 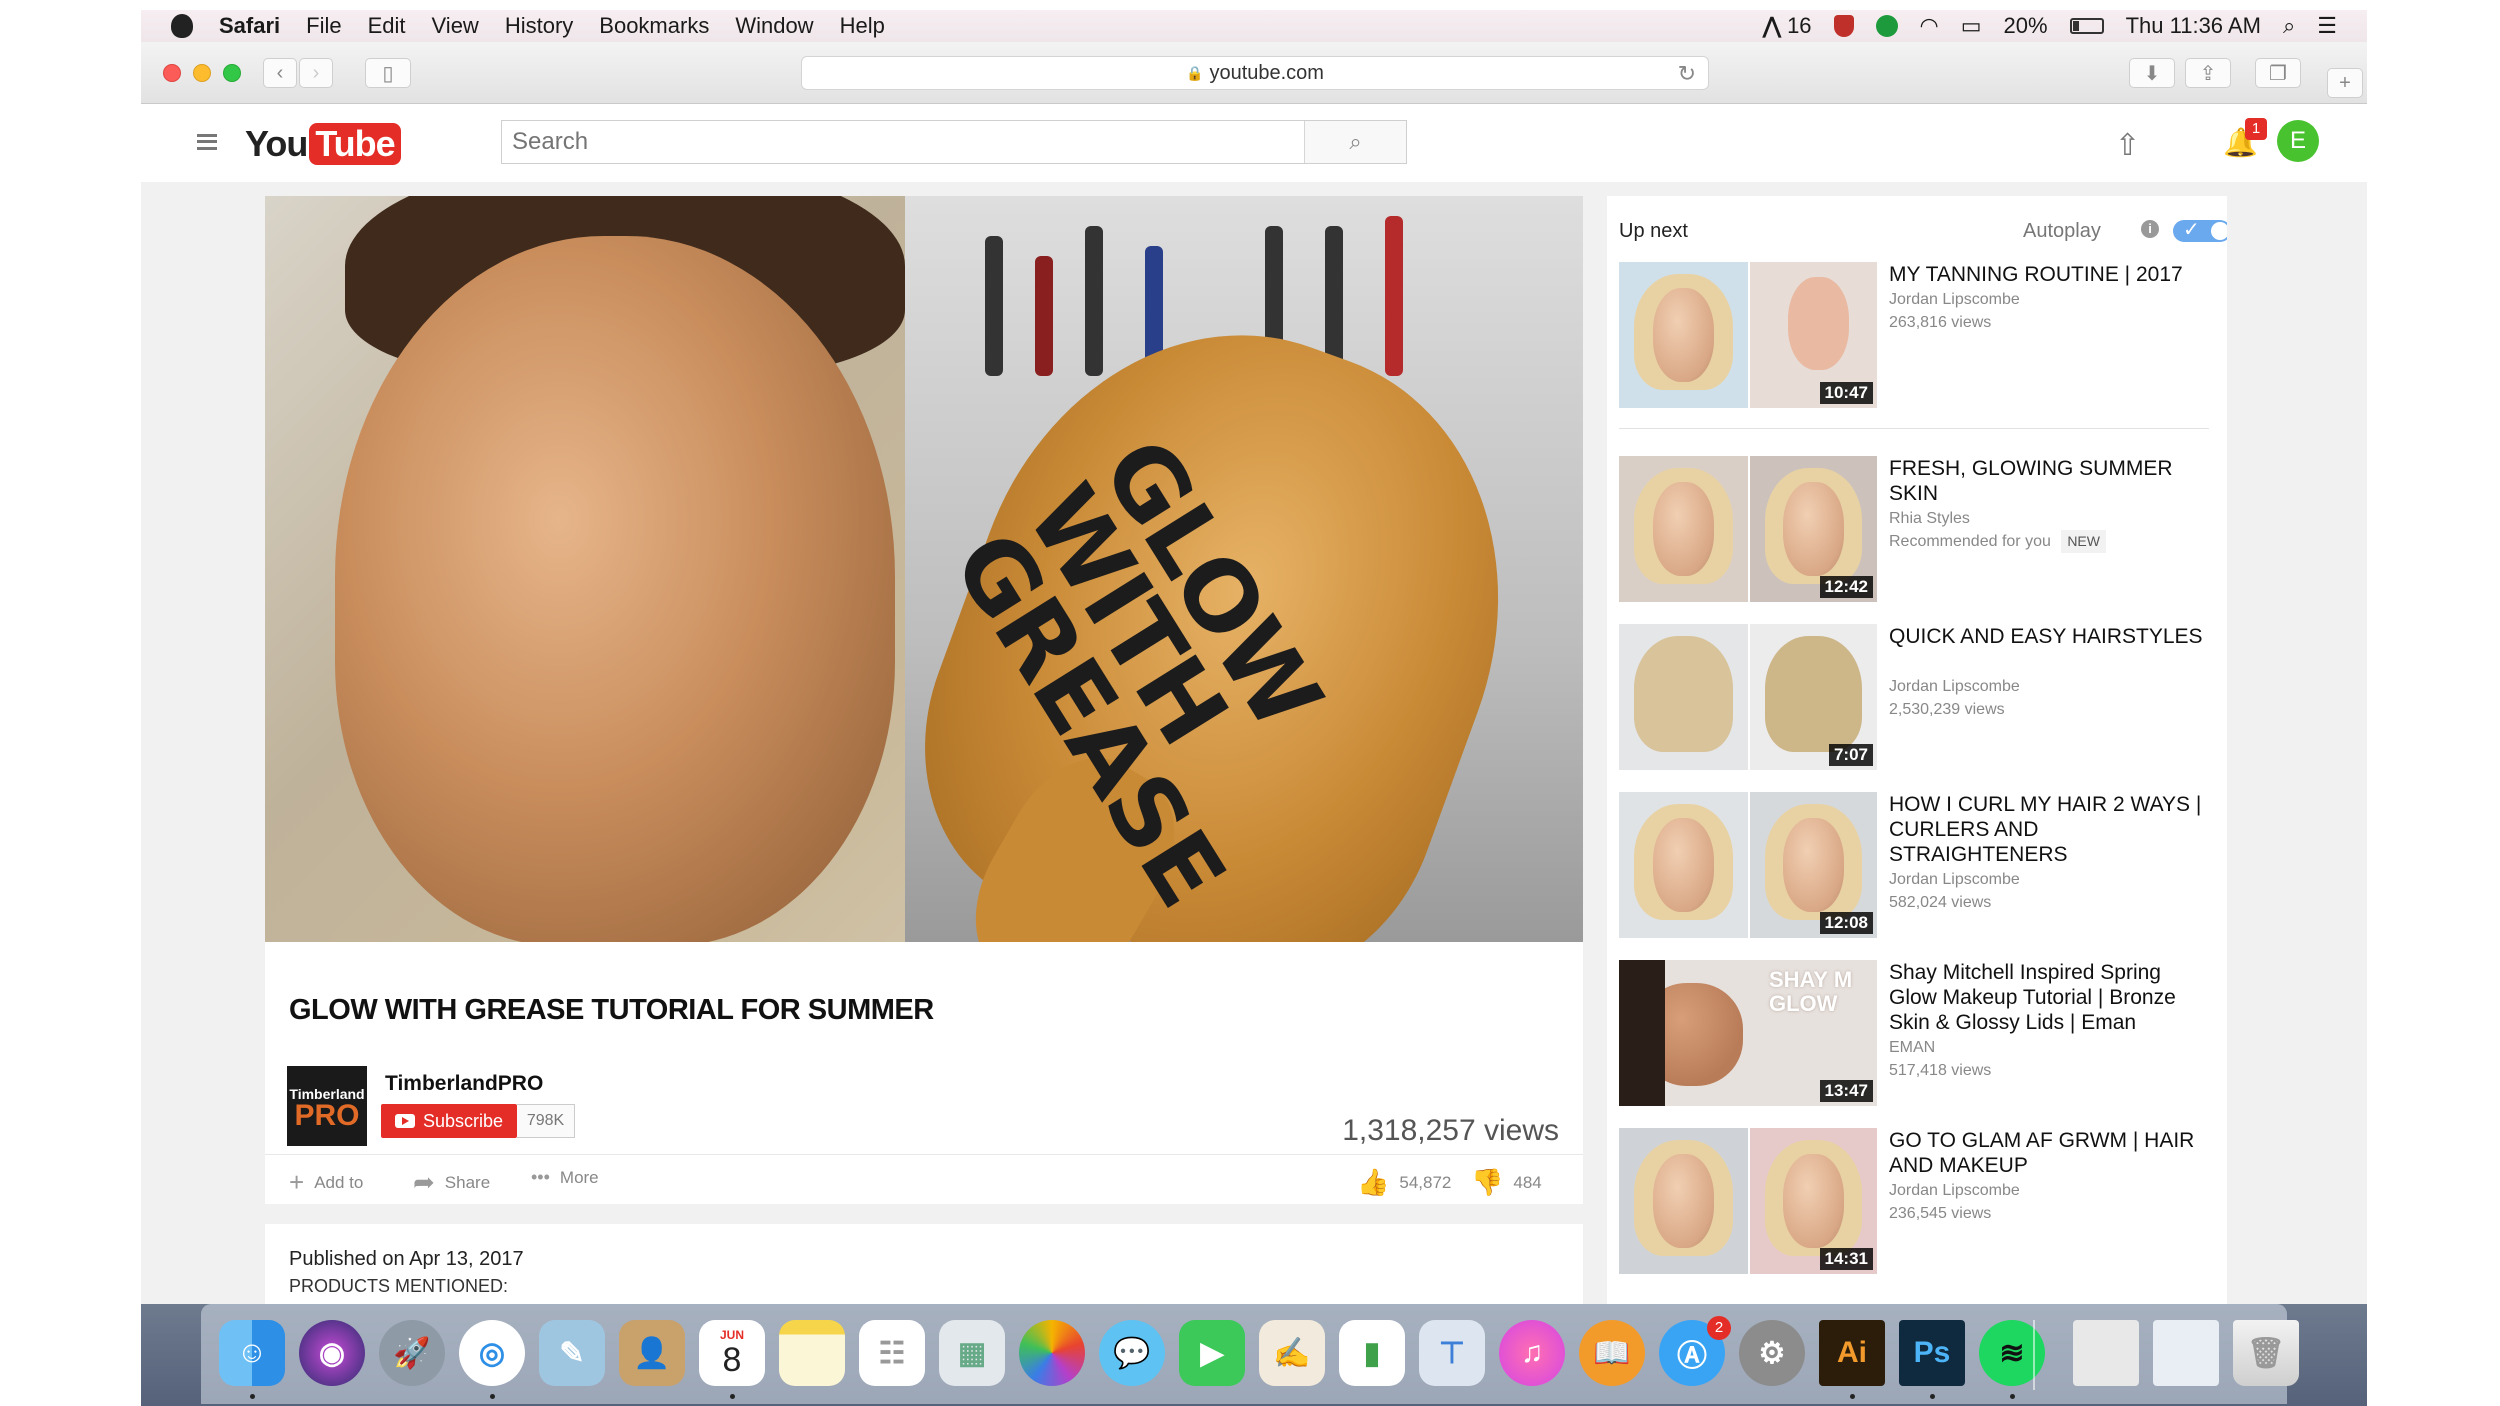 I want to click on address-bar: 🔒 youtube.com ↻, so click(x=1255, y=73).